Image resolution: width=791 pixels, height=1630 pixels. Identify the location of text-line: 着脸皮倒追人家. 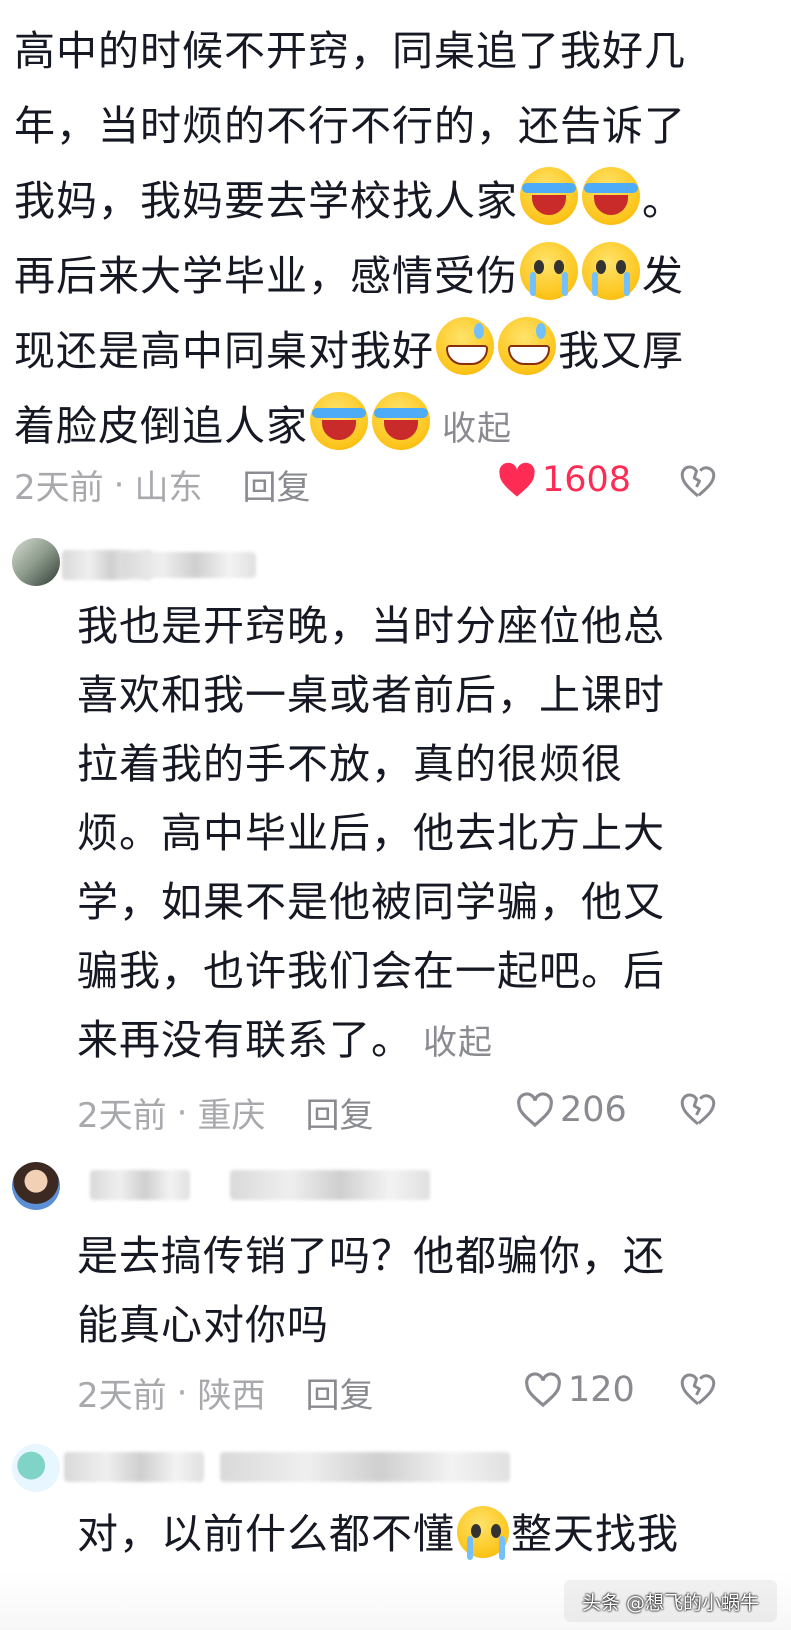
(161, 426).